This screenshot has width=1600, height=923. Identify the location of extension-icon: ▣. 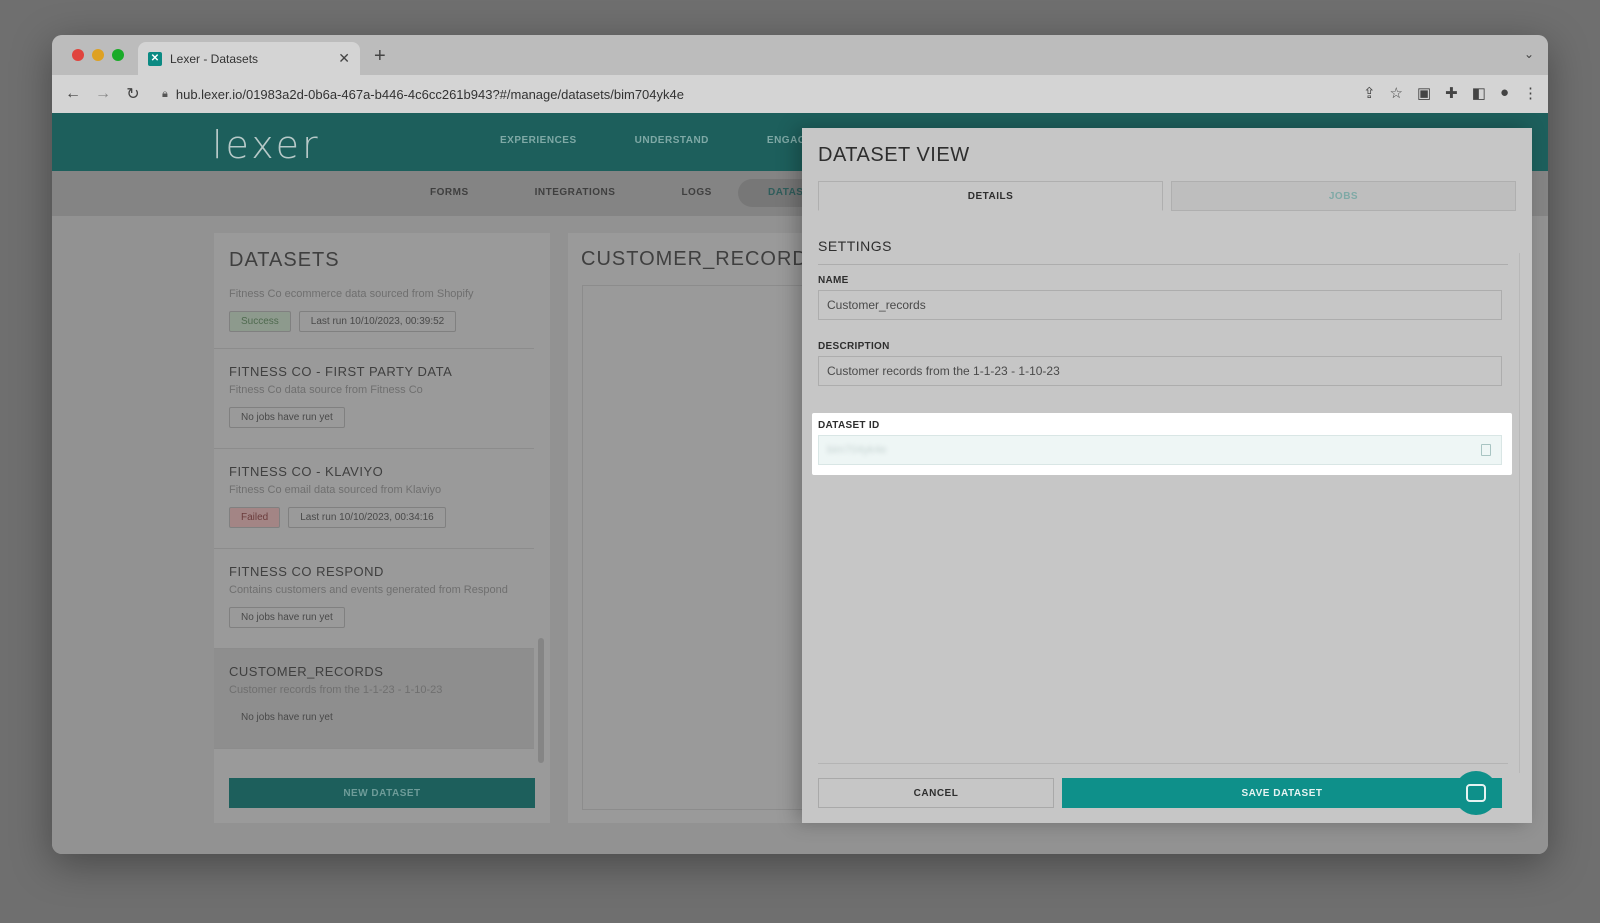
(1424, 93).